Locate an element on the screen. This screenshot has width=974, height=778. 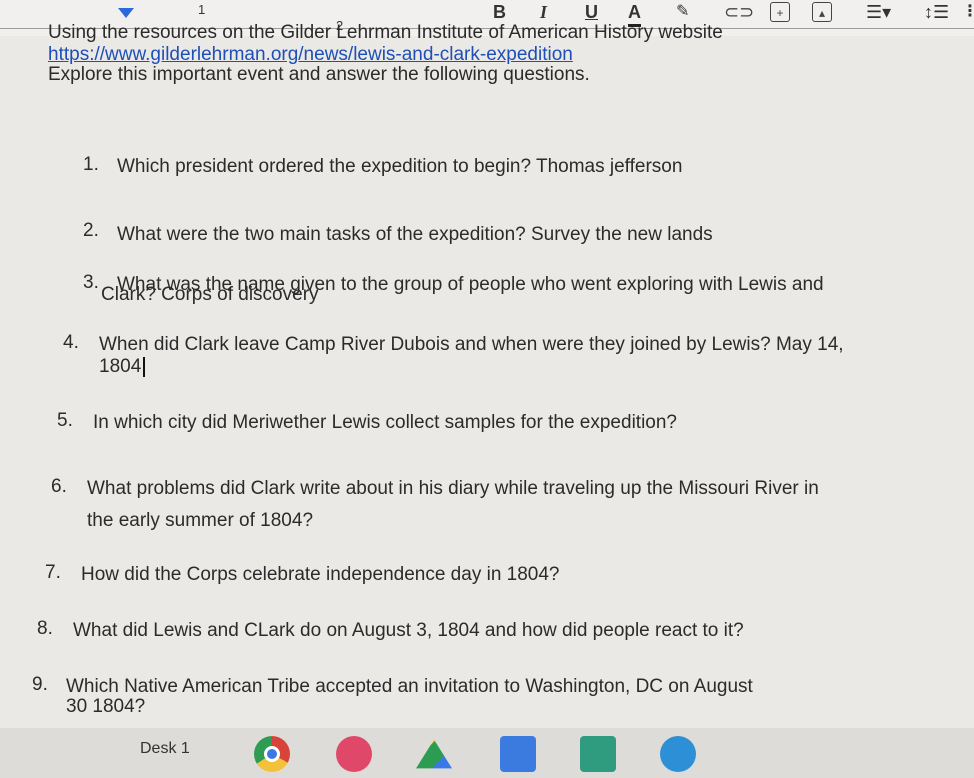
question-text: 1804 is located at coordinates (122, 367).